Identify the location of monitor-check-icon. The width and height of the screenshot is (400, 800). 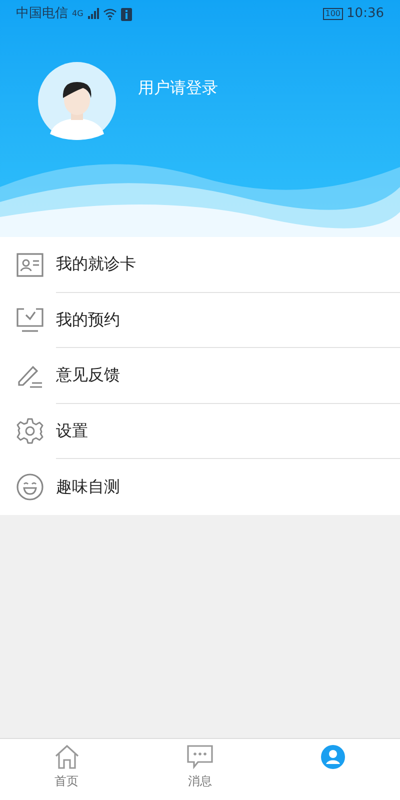
(30, 320).